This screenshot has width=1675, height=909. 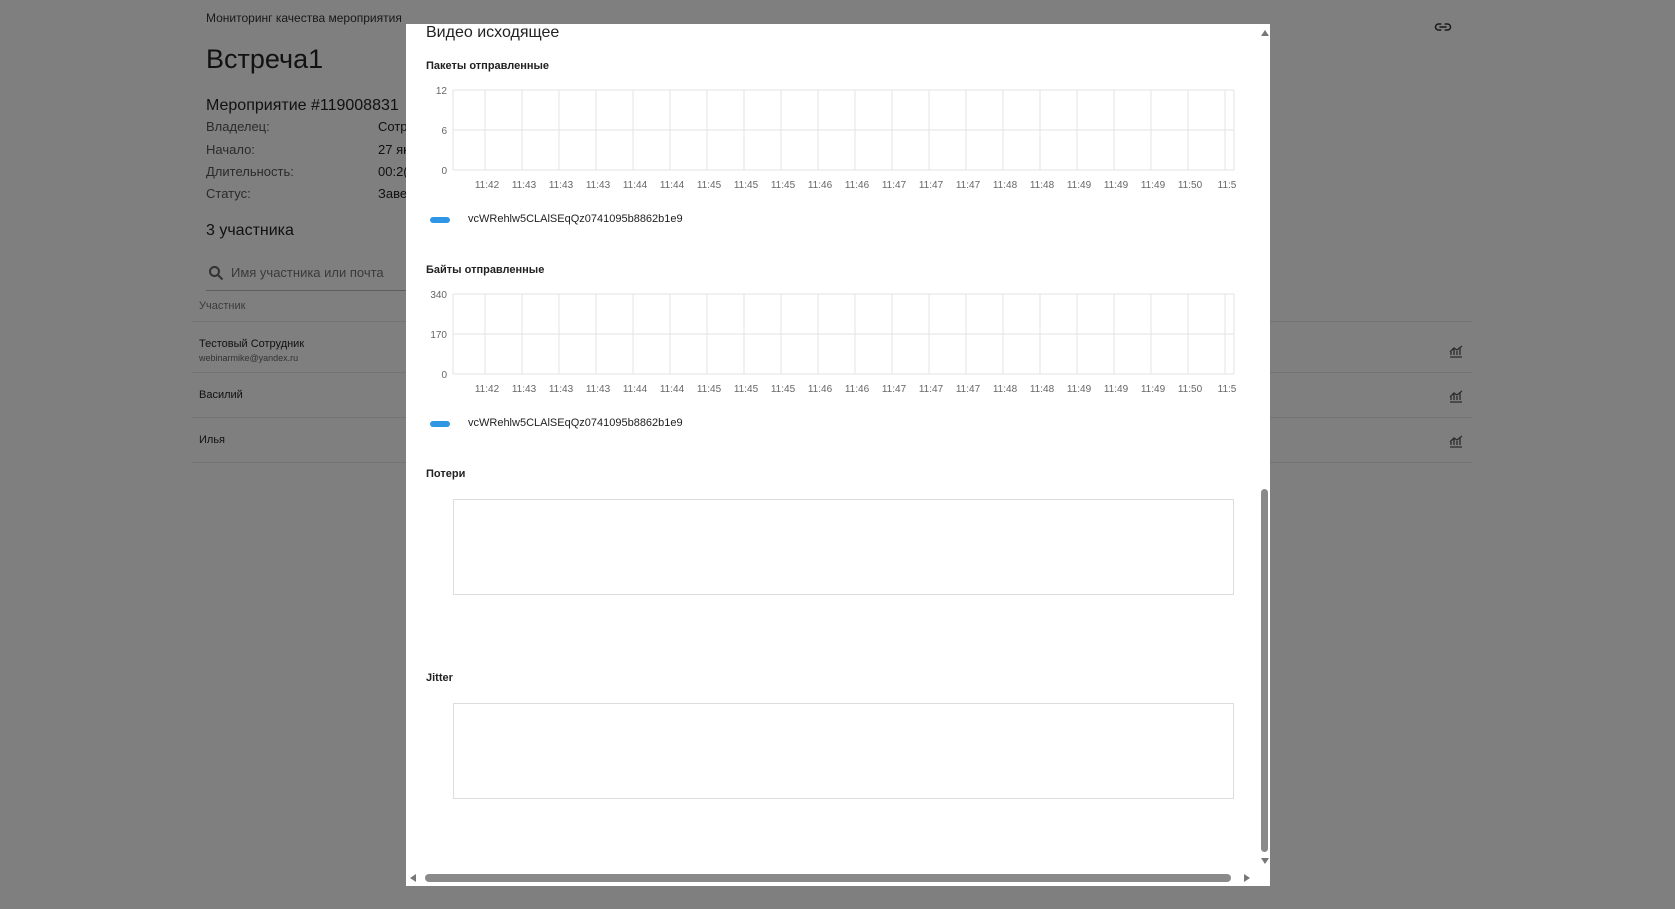 What do you see at coordinates (1247, 878) in the screenshot?
I see `scroll-right-arrow-icon` at bounding box center [1247, 878].